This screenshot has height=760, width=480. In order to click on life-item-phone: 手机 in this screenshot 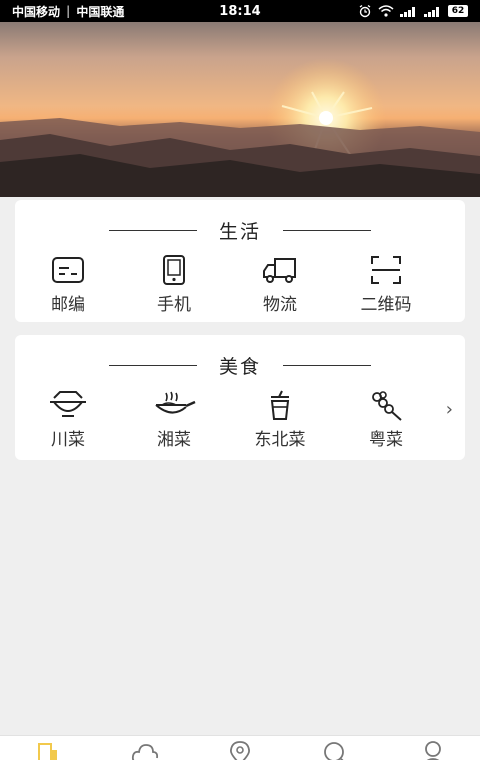, I will do `click(174, 284)`.